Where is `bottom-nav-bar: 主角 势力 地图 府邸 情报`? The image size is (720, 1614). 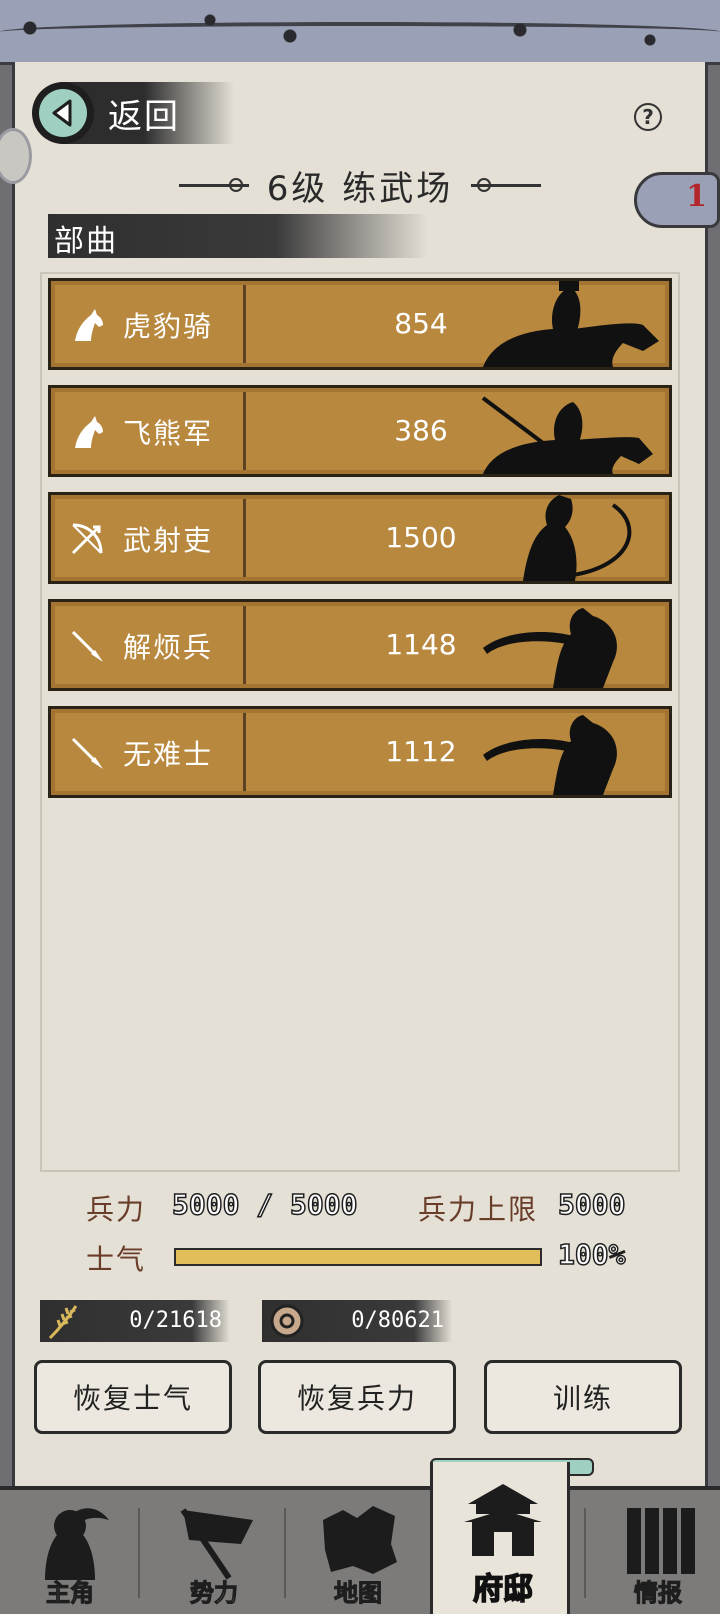 bottom-nav-bar: 主角 势力 地图 府邸 情报 is located at coordinates (360, 1538).